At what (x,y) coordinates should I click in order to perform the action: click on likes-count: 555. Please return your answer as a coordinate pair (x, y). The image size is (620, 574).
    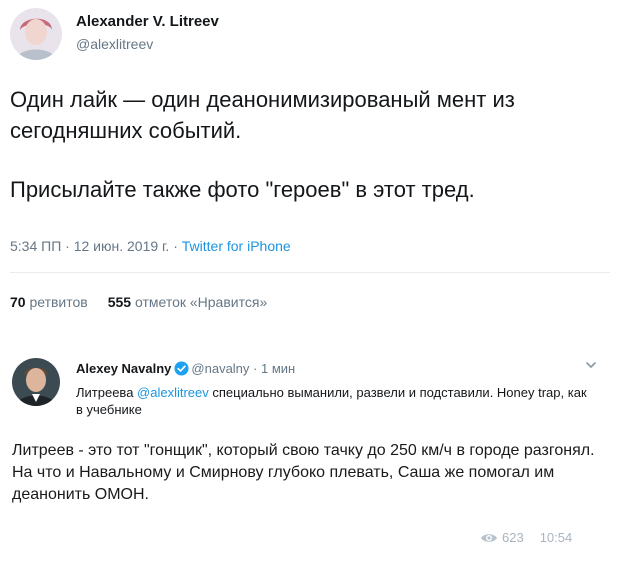
    Looking at the image, I should click on (119, 302).